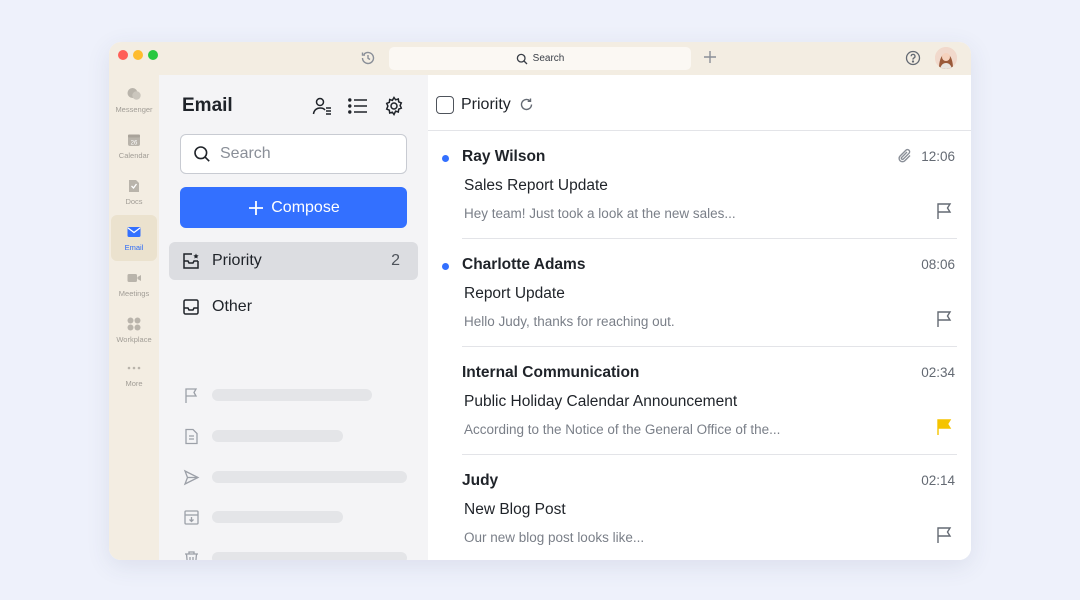  Describe the element at coordinates (904, 155) in the screenshot. I see `attachment-icon` at that location.